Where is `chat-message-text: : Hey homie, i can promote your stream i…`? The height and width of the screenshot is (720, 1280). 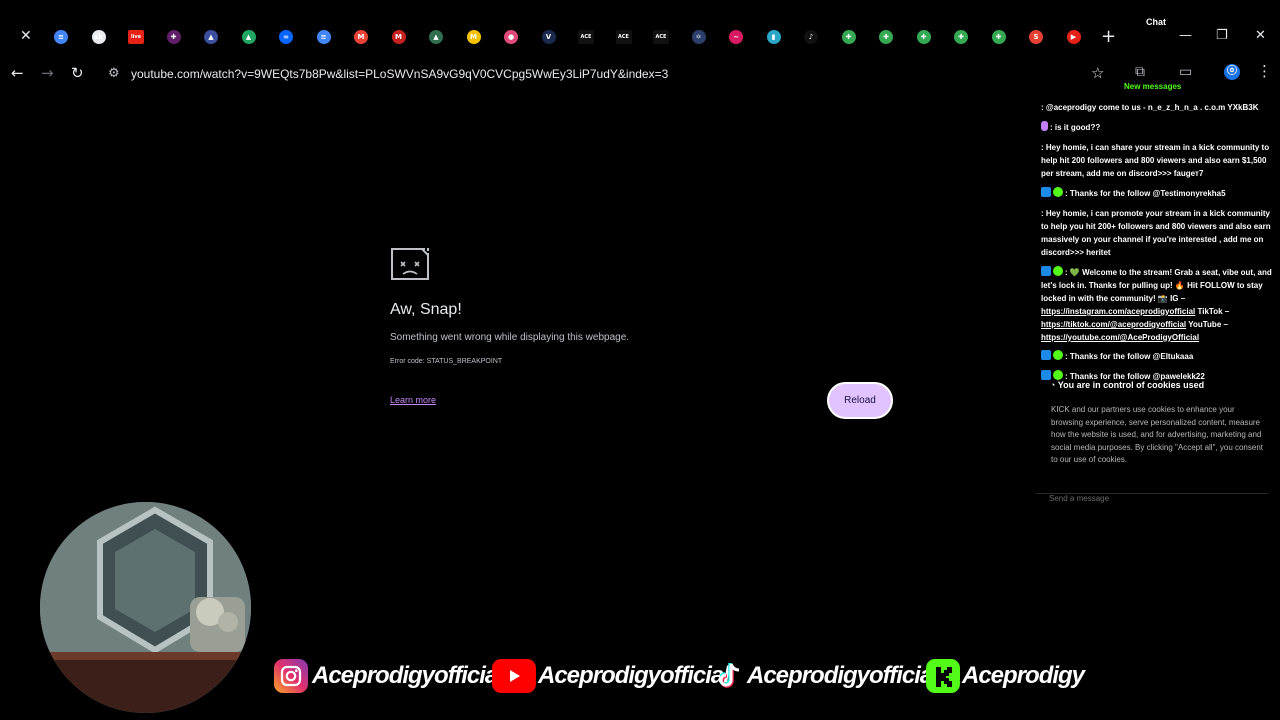
chat-message-text: : Hey homie, i can promote your stream i… is located at coordinates (1156, 233).